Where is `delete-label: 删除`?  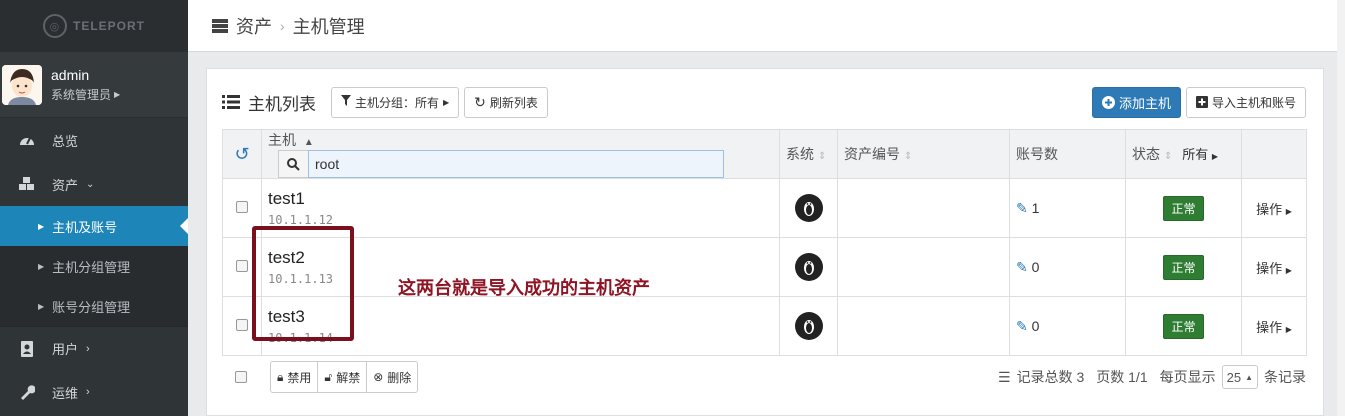
delete-label: 删除 is located at coordinates (399, 377).